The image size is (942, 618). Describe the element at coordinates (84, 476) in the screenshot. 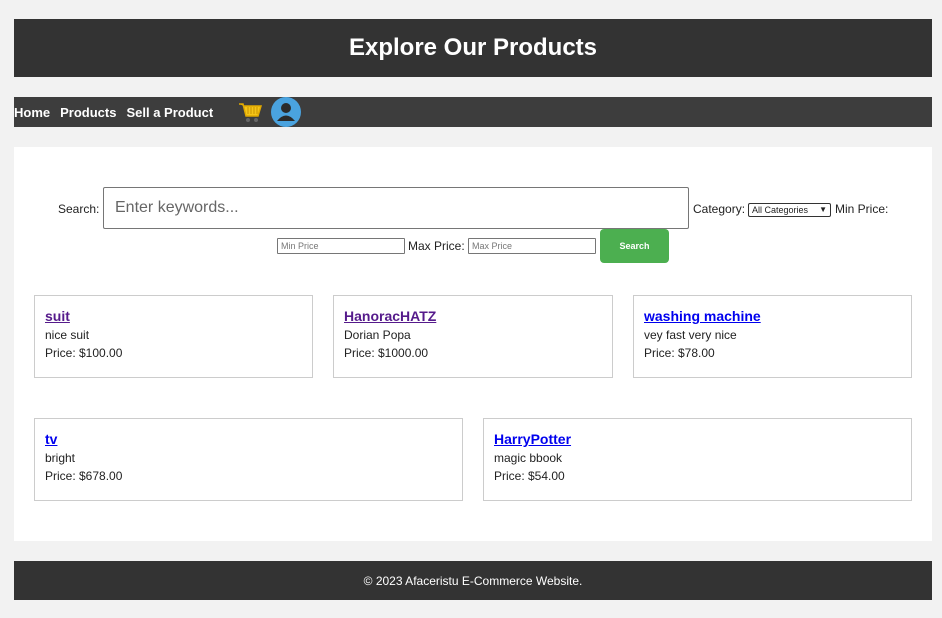

I see `product-price: Price: $678.00` at that location.